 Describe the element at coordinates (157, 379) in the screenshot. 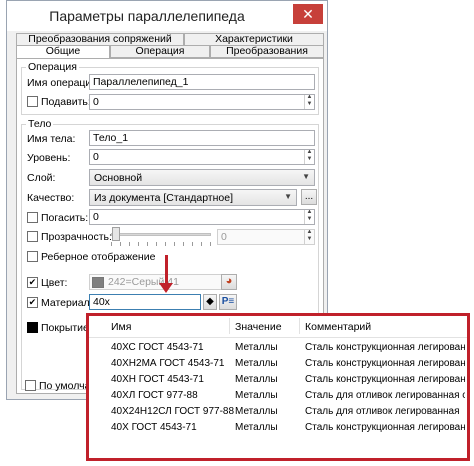

I see `item-name: 40ХН ГОСТ 4543-71` at that location.